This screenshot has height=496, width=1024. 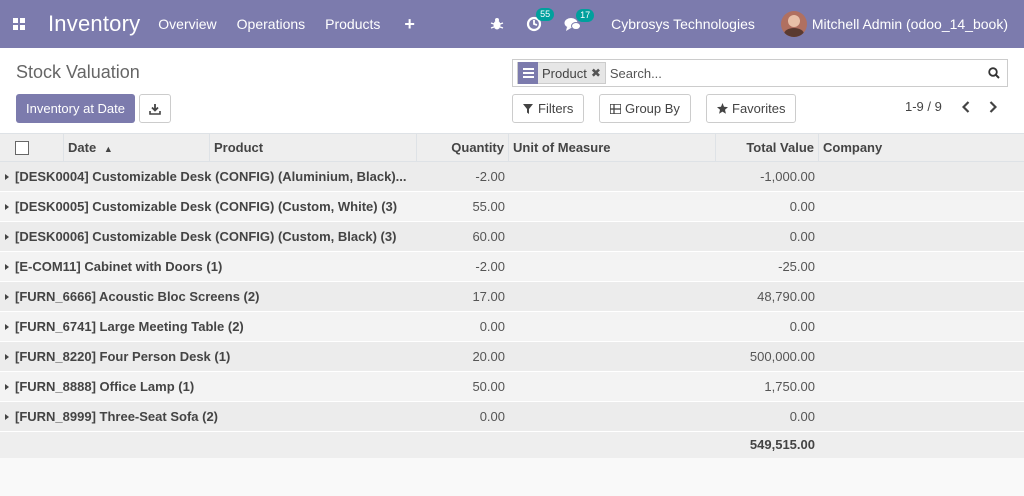 What do you see at coordinates (208, 387) in the screenshot?
I see `group-label: [FURN_8888] Office Lamp (1)` at bounding box center [208, 387].